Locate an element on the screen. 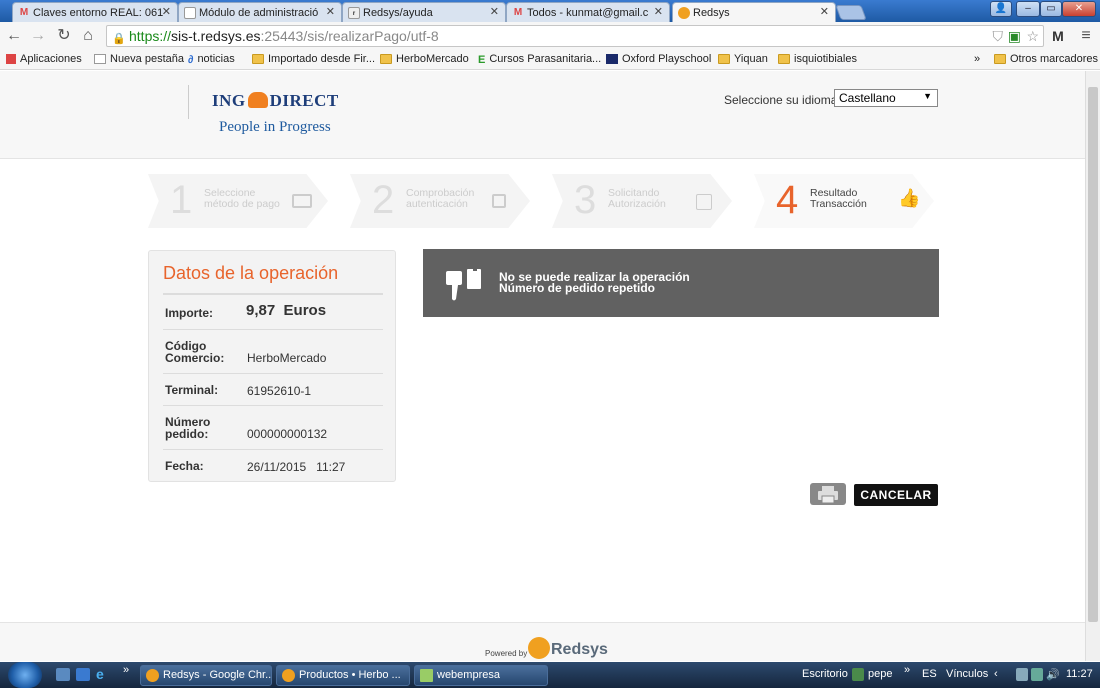 The height and width of the screenshot is (688, 1100). reload-icon: ↻ is located at coordinates (64, 36).